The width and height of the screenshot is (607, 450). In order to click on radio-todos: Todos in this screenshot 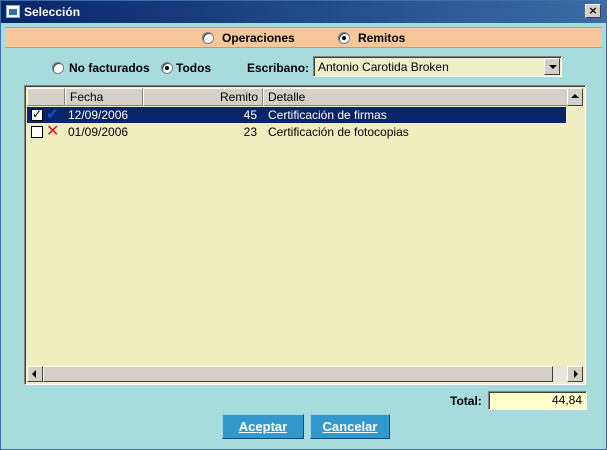, I will do `click(186, 68)`.